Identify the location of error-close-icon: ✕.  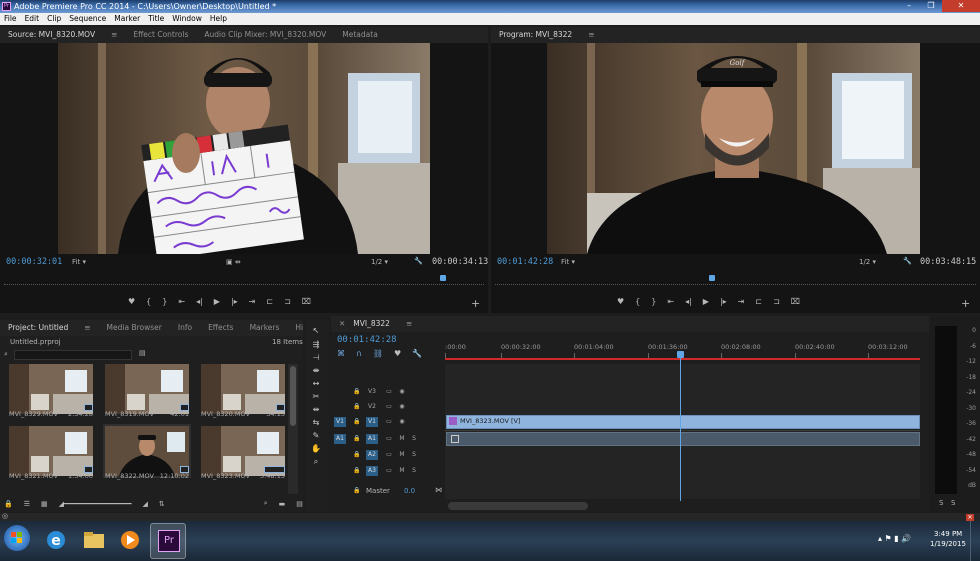
(970, 517).